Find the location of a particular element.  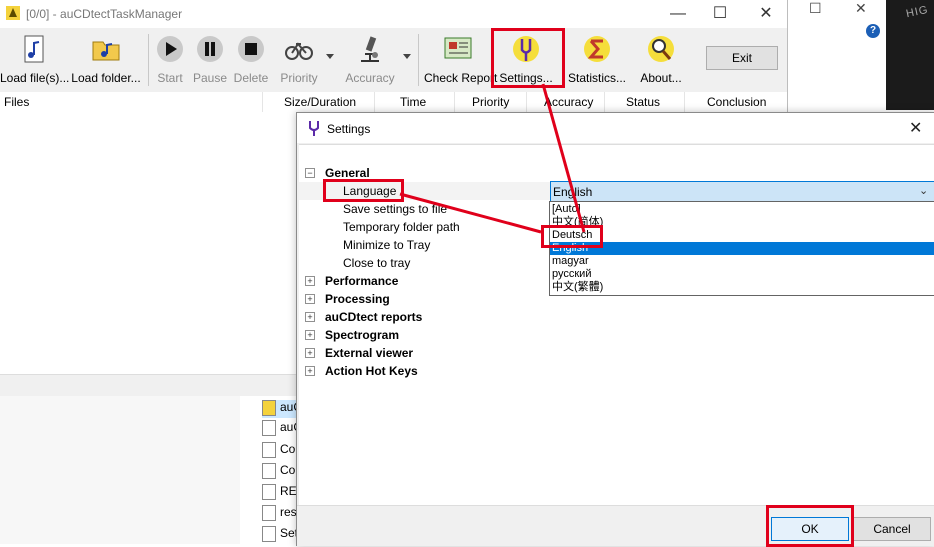

settings-close-button: ✕ is located at coordinates (915, 128).